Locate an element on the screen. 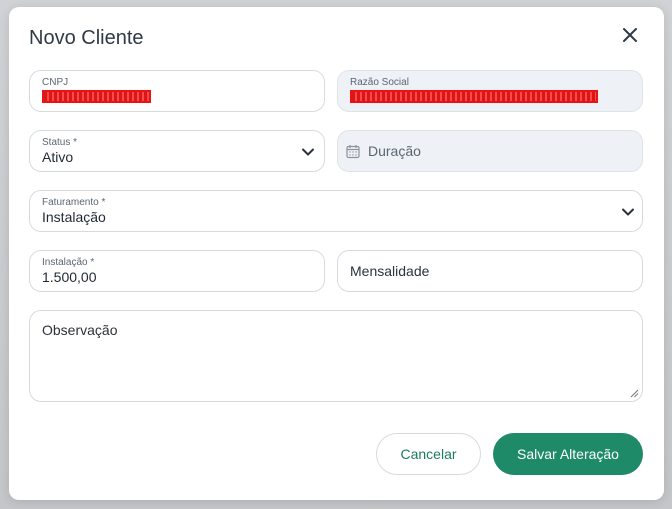 This screenshot has height=509, width=672. mensalidade-placeholder: Mensalidade is located at coordinates (390, 271).